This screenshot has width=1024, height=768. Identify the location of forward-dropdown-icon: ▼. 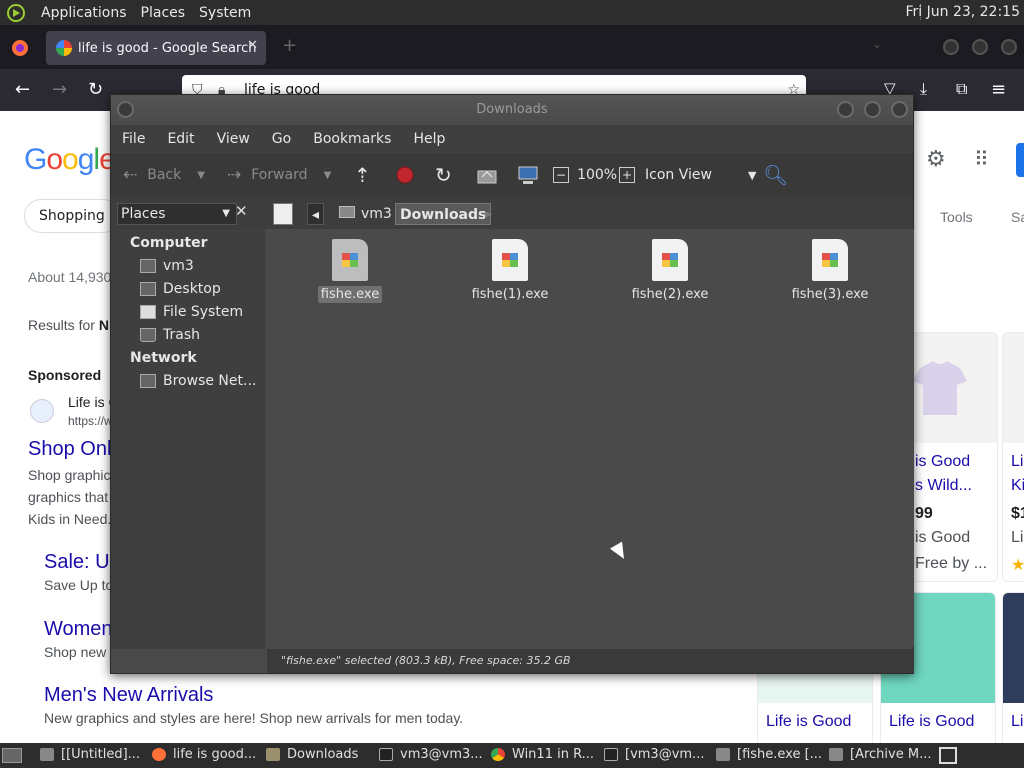
(328, 175).